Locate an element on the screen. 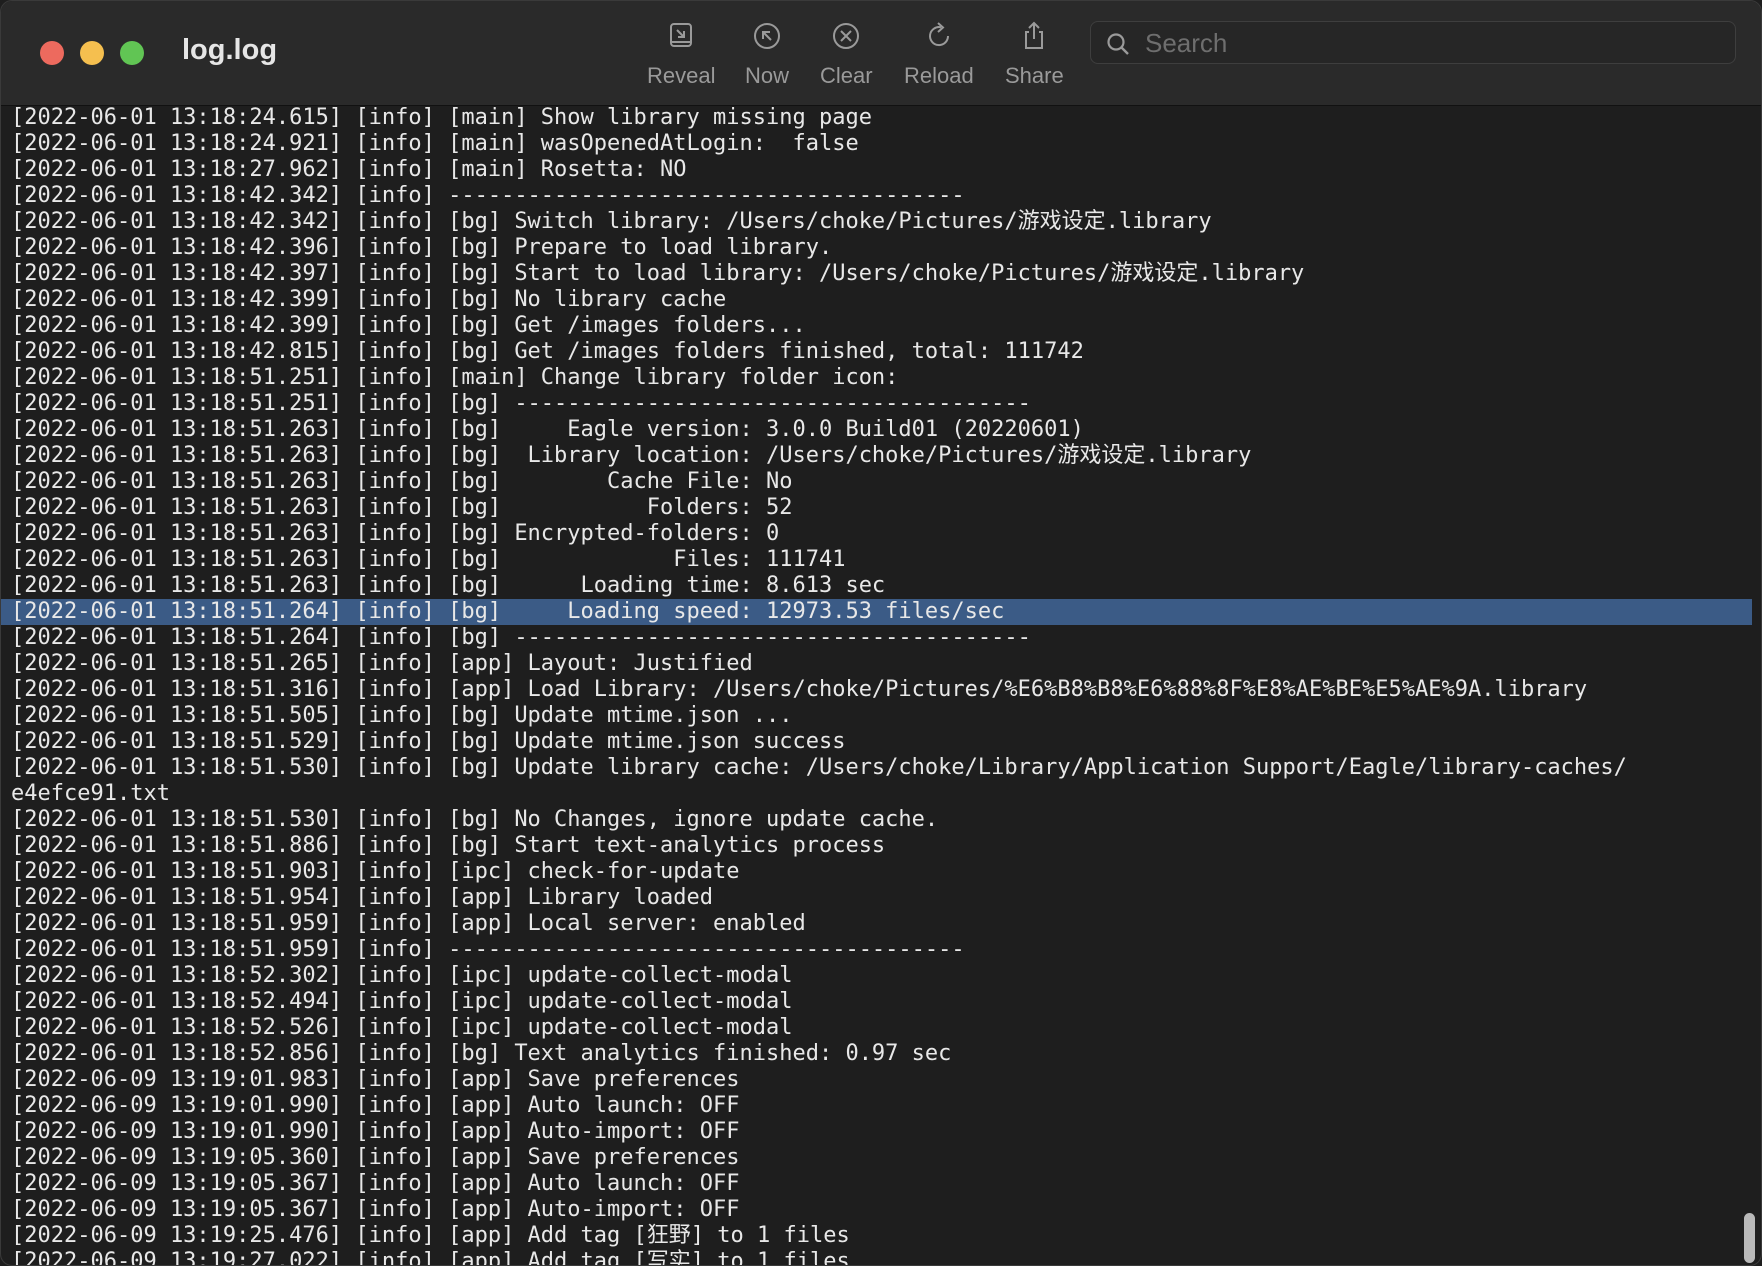  share-button: Share is located at coordinates (1034, 54).